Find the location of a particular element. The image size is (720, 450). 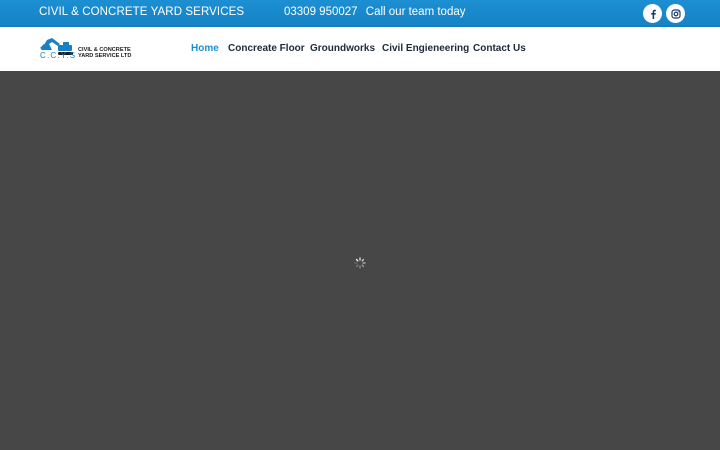

spinner-icon is located at coordinates (360, 263).